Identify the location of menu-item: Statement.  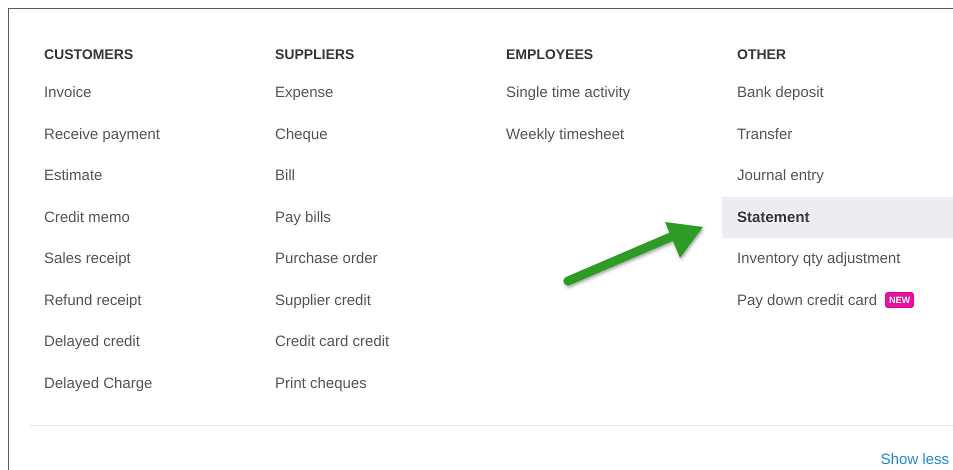
(837, 217).